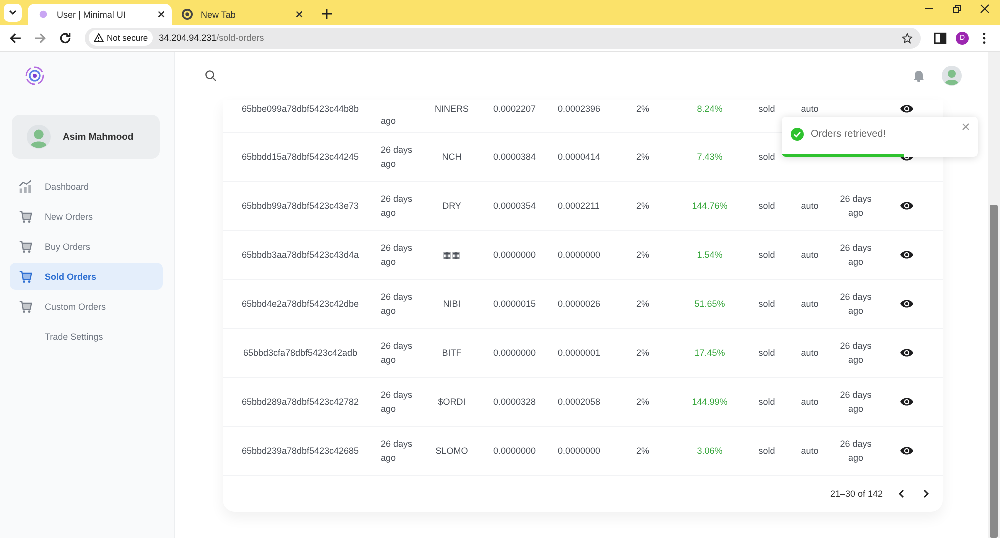 The image size is (1000, 538). I want to click on token-symbol: NIBI, so click(452, 304).